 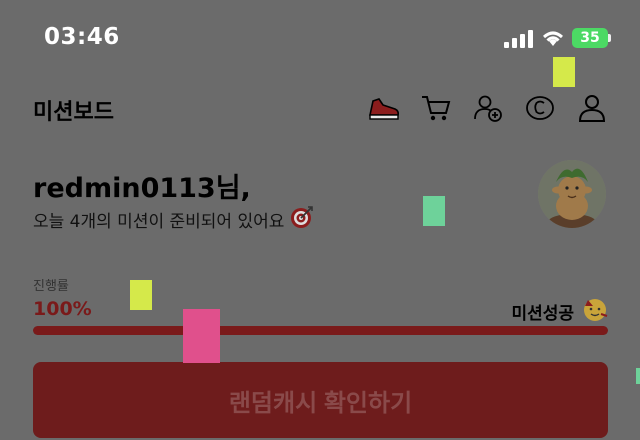 What do you see at coordinates (592, 108) in the screenshot?
I see `profile-icon` at bounding box center [592, 108].